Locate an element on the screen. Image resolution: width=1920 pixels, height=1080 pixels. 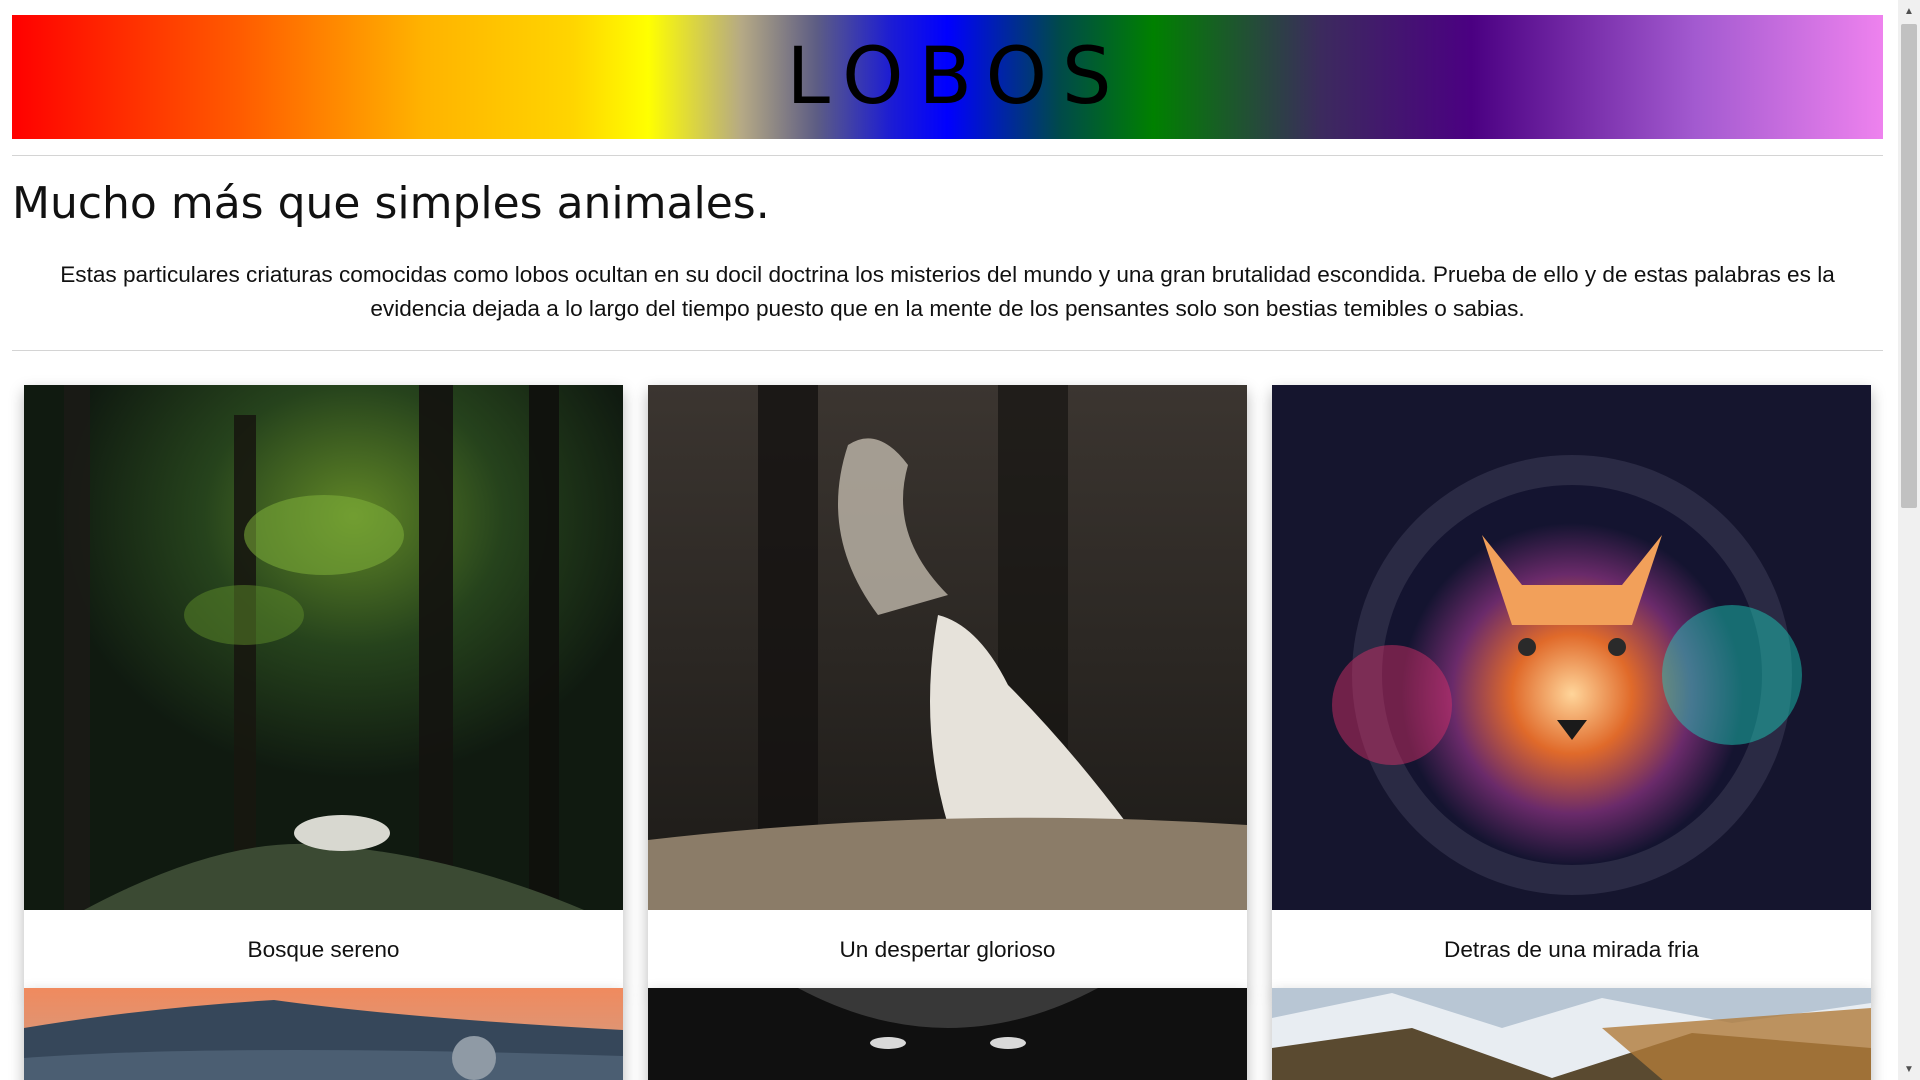
gallery-caption: Detras de una mirada fria is located at coordinates (1571, 949).